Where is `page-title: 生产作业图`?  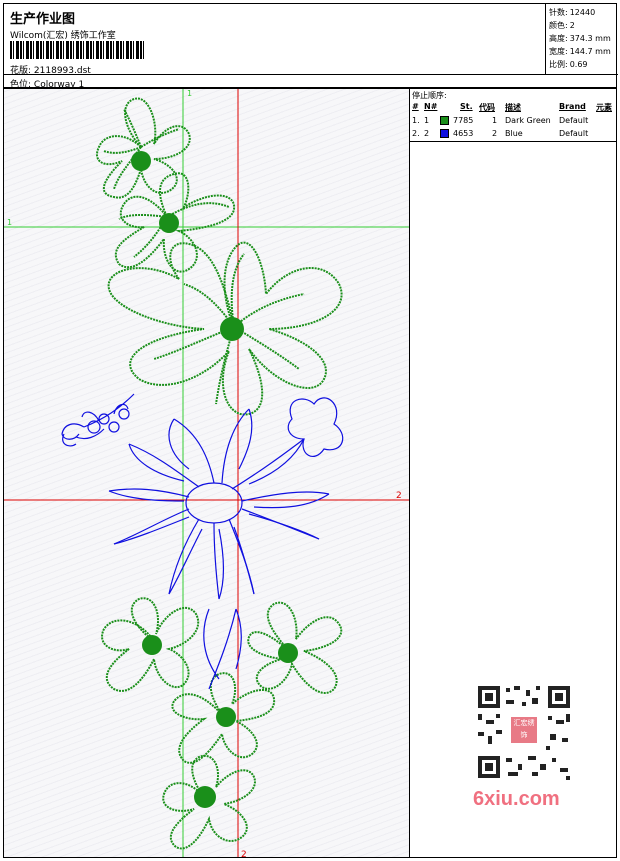
page-title: 生产作业图 is located at coordinates (43, 19).